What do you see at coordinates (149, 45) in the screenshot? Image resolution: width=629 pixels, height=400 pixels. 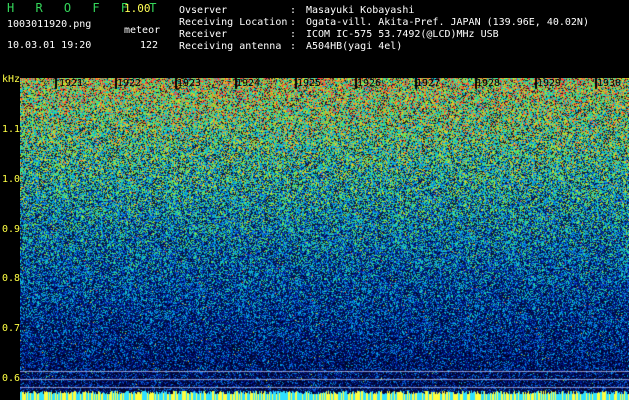 I see `meteor-count: 122` at bounding box center [149, 45].